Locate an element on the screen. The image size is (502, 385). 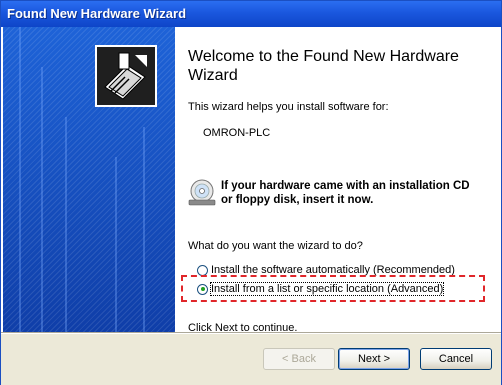
cd-notice-line2: or floppy disk, insert it now. is located at coordinates (297, 200).